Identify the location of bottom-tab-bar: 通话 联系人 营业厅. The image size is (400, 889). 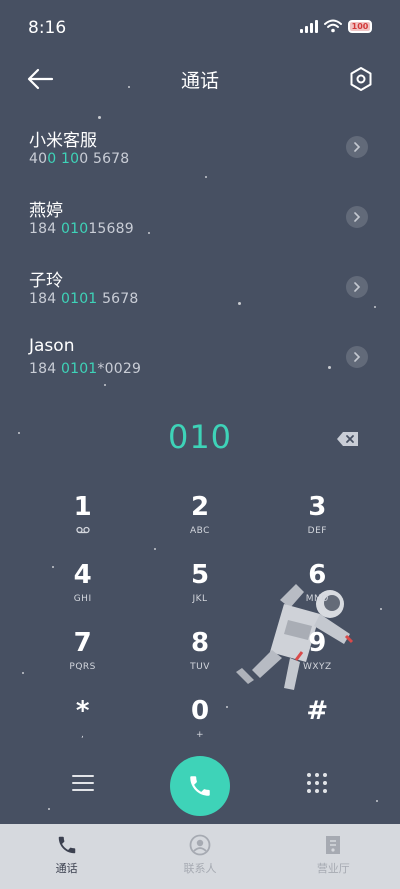
(200, 856).